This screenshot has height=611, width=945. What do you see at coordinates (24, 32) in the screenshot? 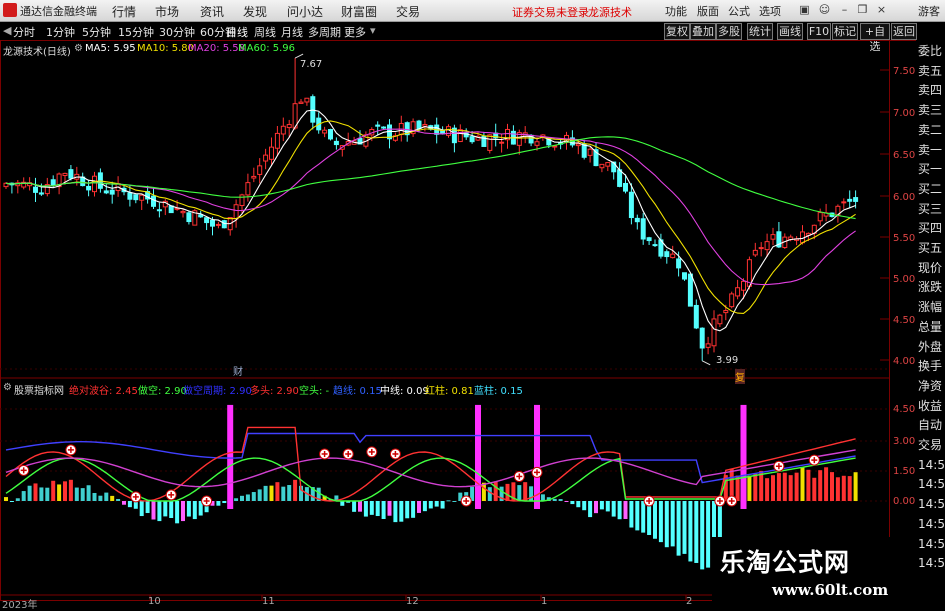
I see `tab-fenshi: 分时` at bounding box center [24, 32].